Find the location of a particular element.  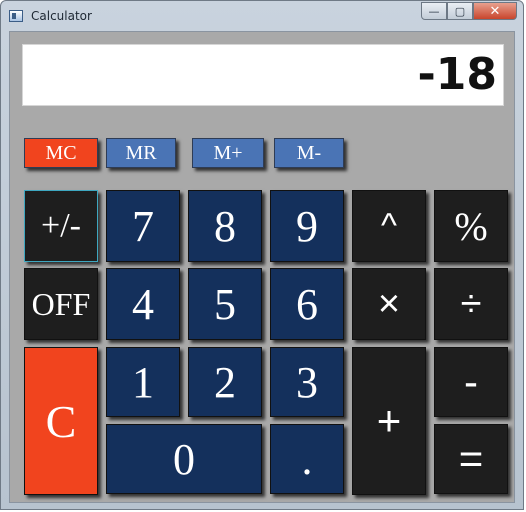

digit-2-button: 2 is located at coordinates (225, 382).